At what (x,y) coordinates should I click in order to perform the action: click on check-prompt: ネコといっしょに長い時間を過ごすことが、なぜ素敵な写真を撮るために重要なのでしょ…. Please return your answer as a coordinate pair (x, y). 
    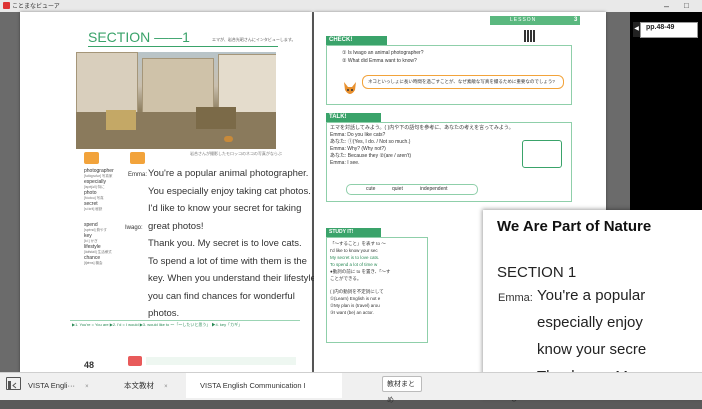
    Looking at the image, I should click on (461, 81).